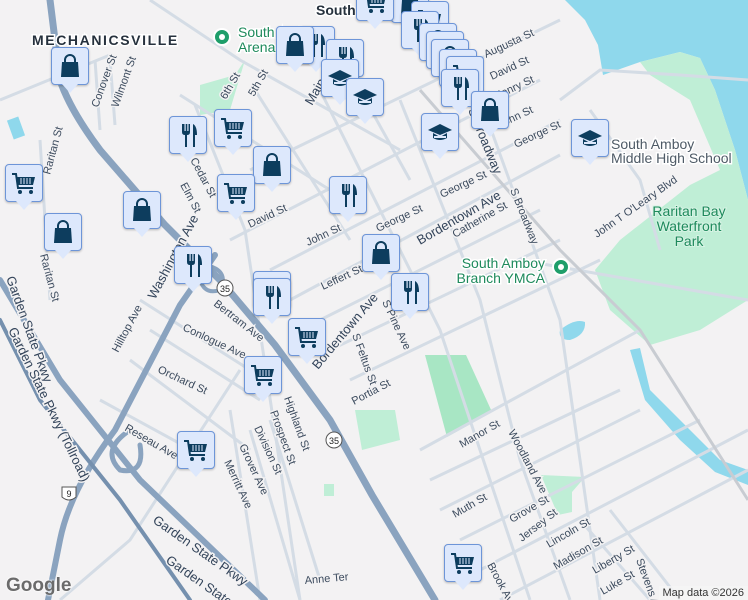 Image resolution: width=748 pixels, height=600 pixels. What do you see at coordinates (501, 278) in the screenshot?
I see `svg-text: Branch YMCA` at bounding box center [501, 278].